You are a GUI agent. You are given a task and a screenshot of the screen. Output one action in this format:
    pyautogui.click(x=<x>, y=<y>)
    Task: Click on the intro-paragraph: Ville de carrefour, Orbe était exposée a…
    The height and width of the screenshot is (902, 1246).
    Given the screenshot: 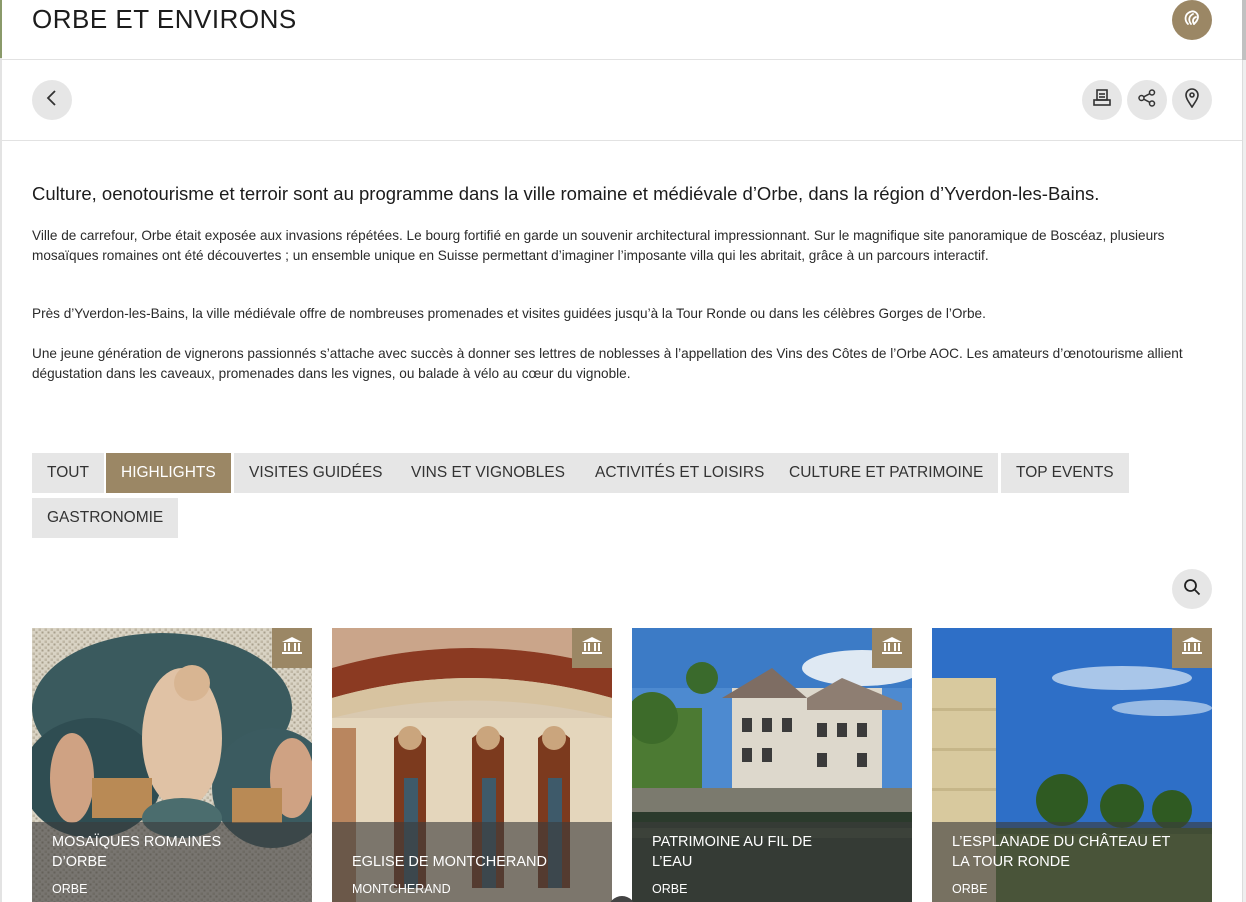 What is the action you would take?
    pyautogui.click(x=598, y=245)
    